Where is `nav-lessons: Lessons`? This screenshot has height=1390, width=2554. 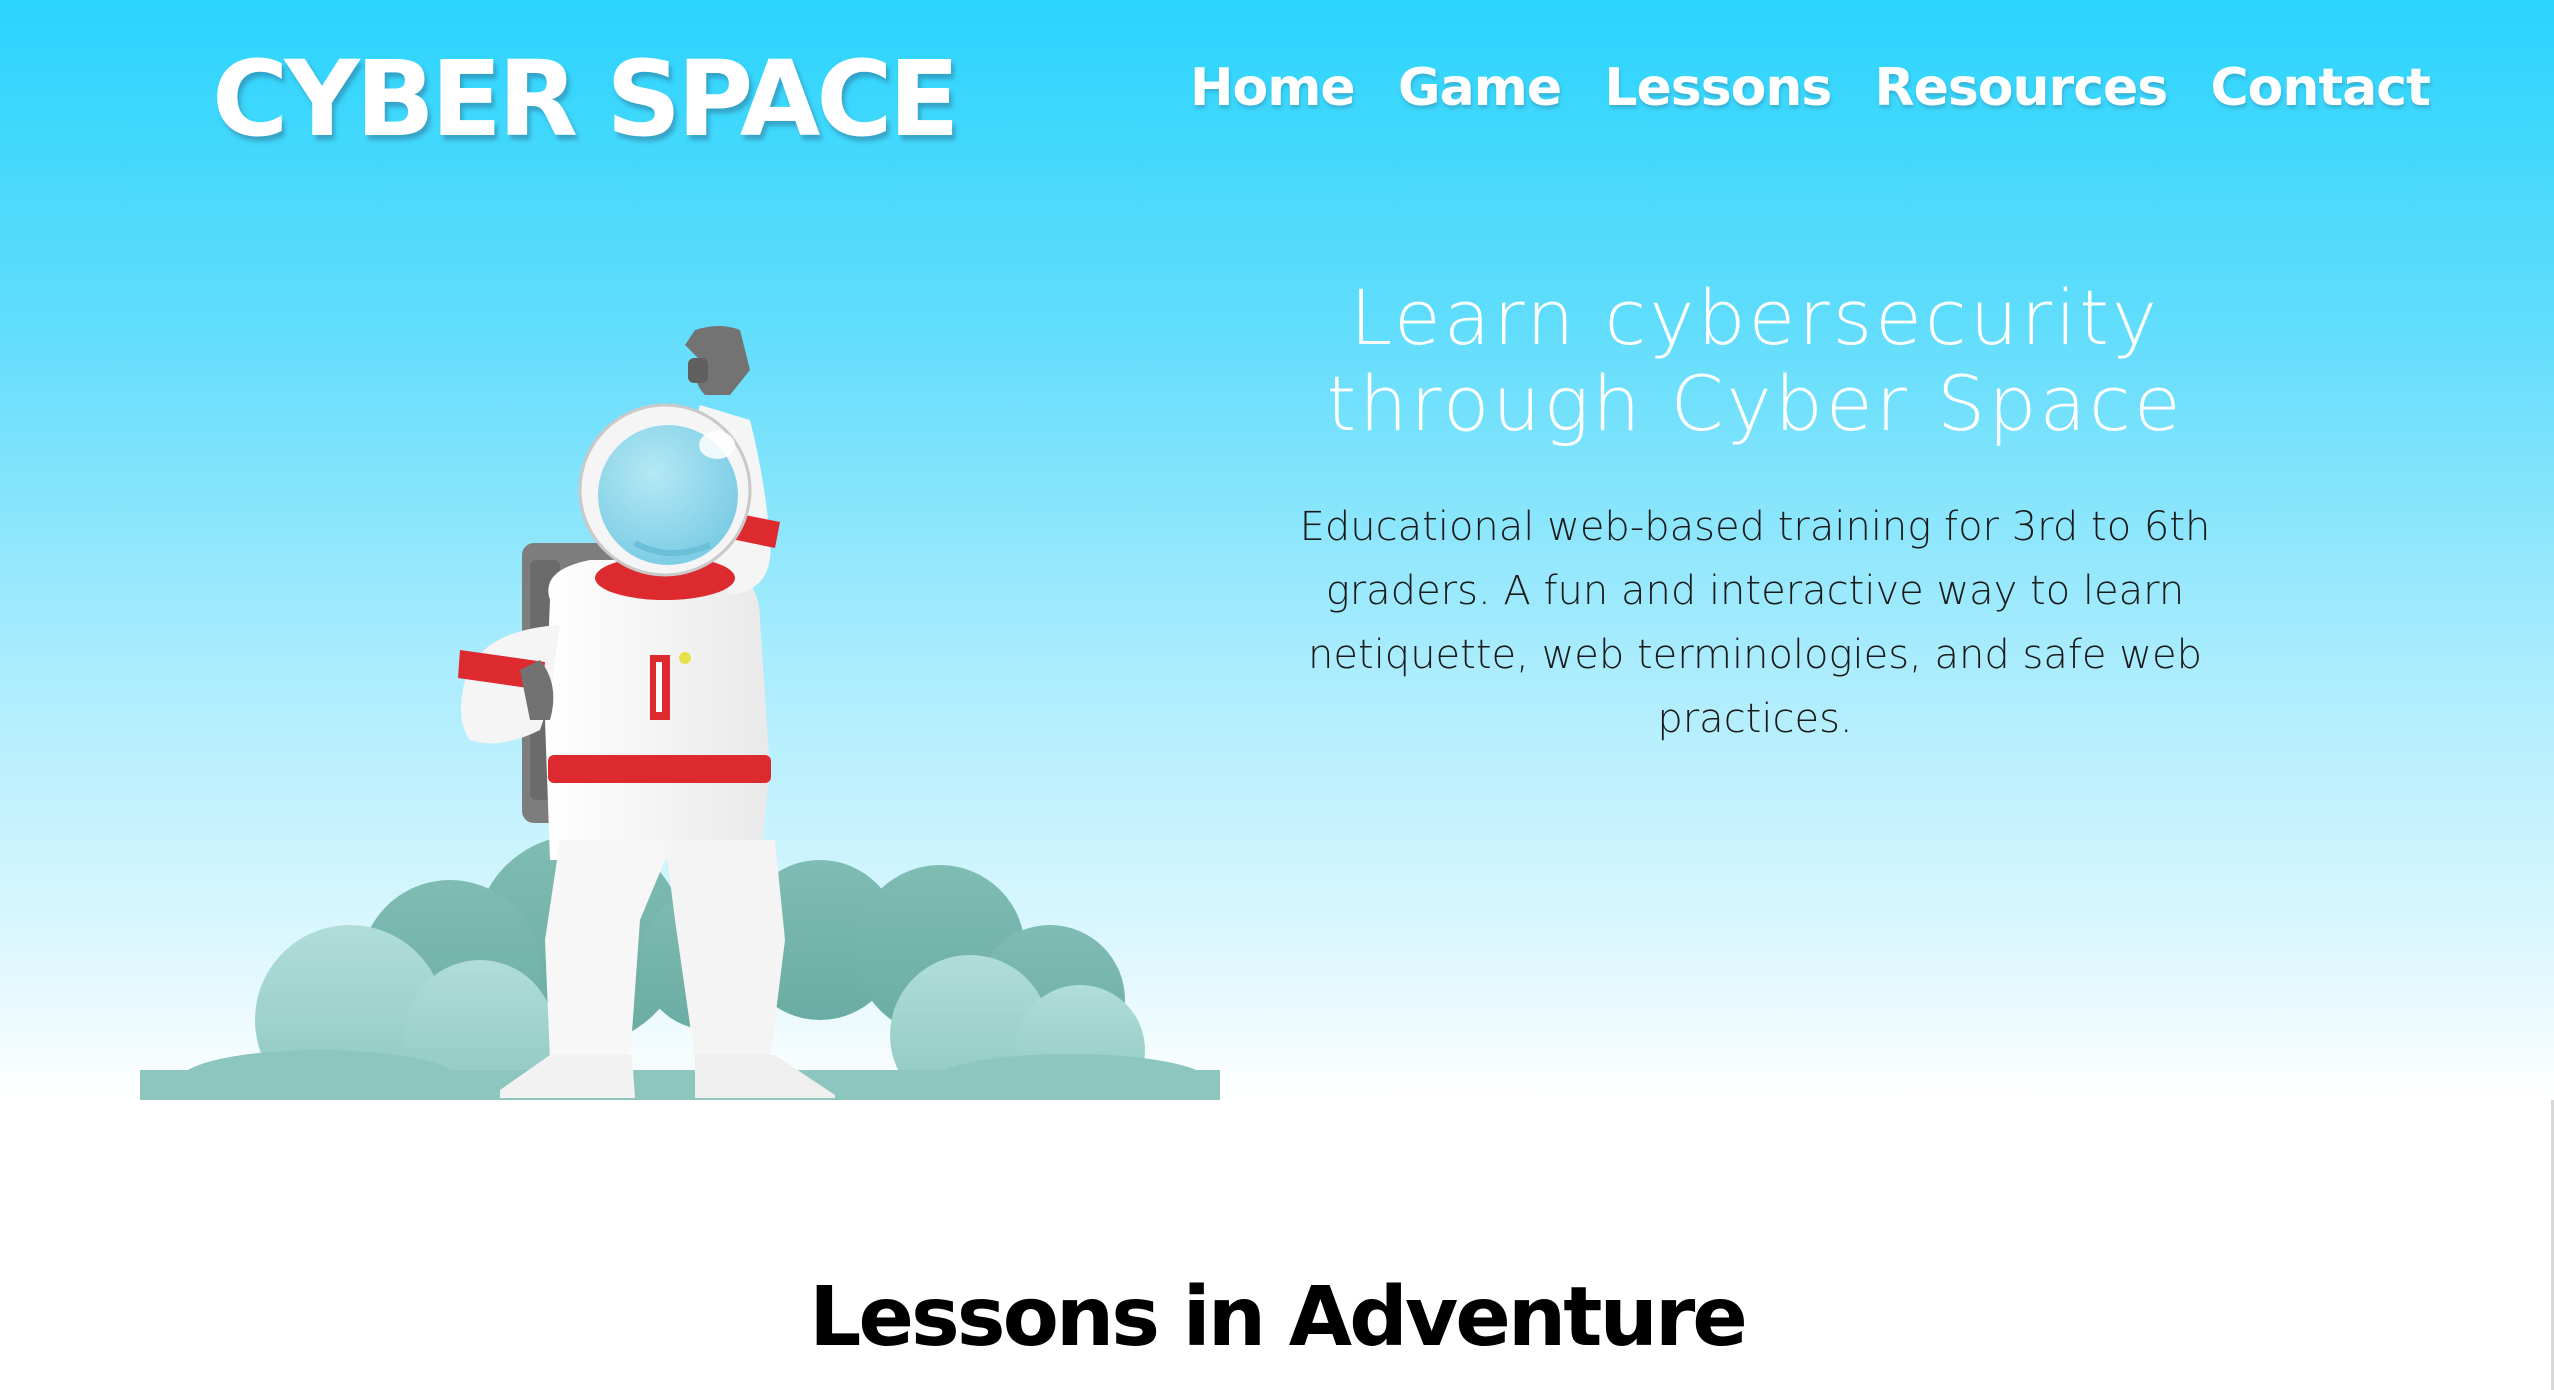
nav-lessons: Lessons is located at coordinates (1718, 88).